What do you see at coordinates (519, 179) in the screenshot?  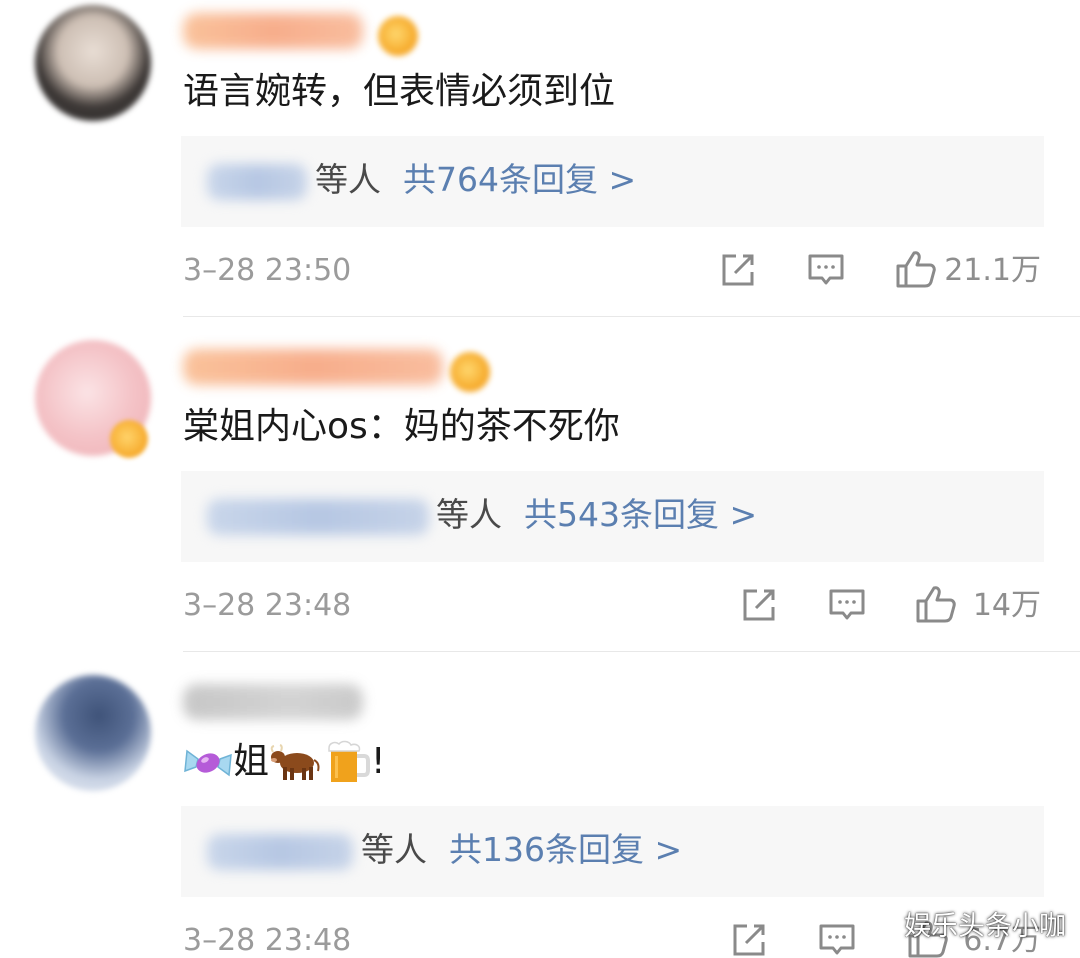 I see `reply-total-link: 共764条回复 >` at bounding box center [519, 179].